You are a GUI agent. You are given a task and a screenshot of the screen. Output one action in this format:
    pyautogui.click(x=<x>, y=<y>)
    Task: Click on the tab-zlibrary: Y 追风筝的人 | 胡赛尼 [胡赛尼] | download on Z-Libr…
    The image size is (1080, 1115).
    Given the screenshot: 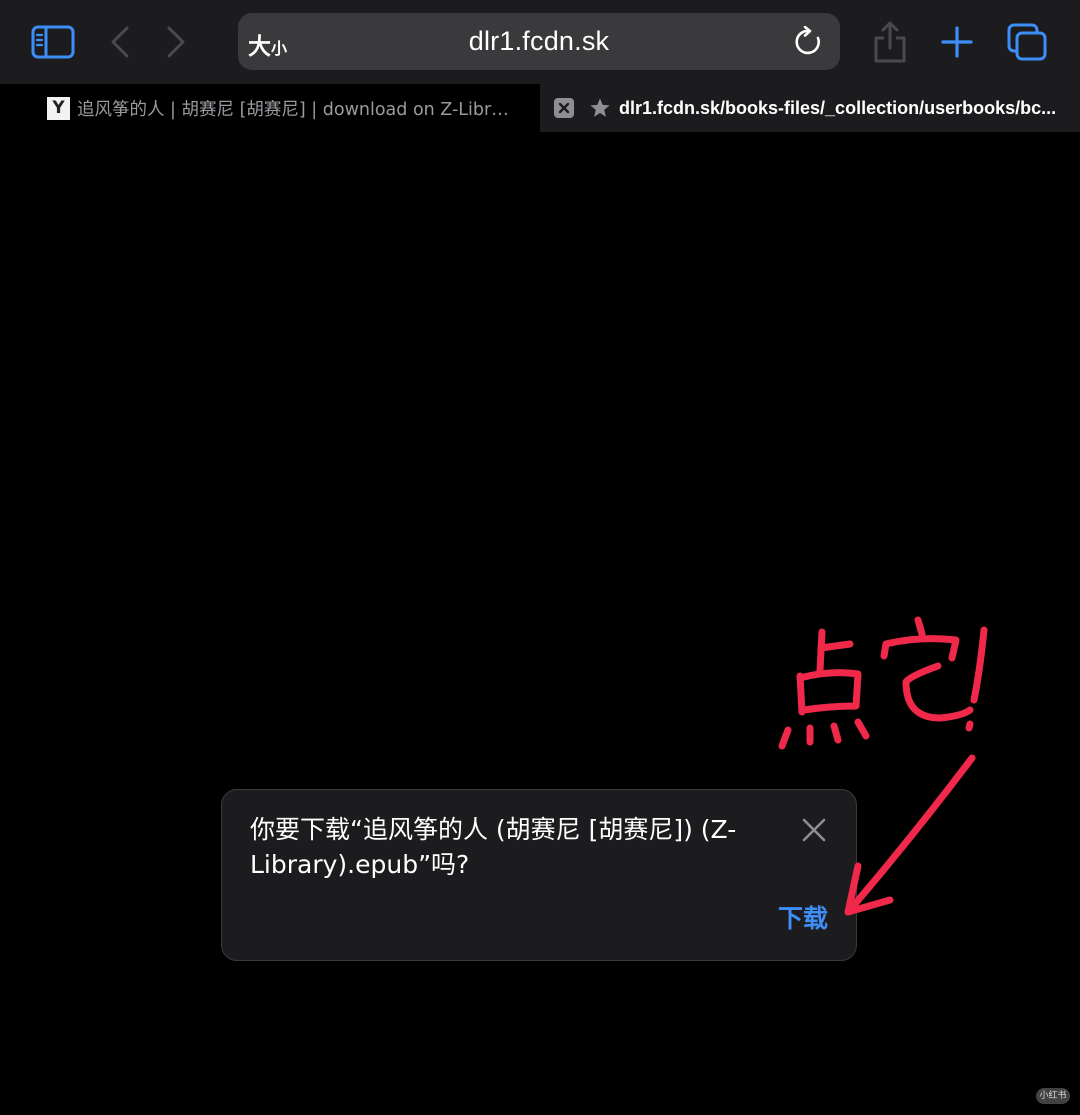 What is the action you would take?
    pyautogui.click(x=270, y=108)
    